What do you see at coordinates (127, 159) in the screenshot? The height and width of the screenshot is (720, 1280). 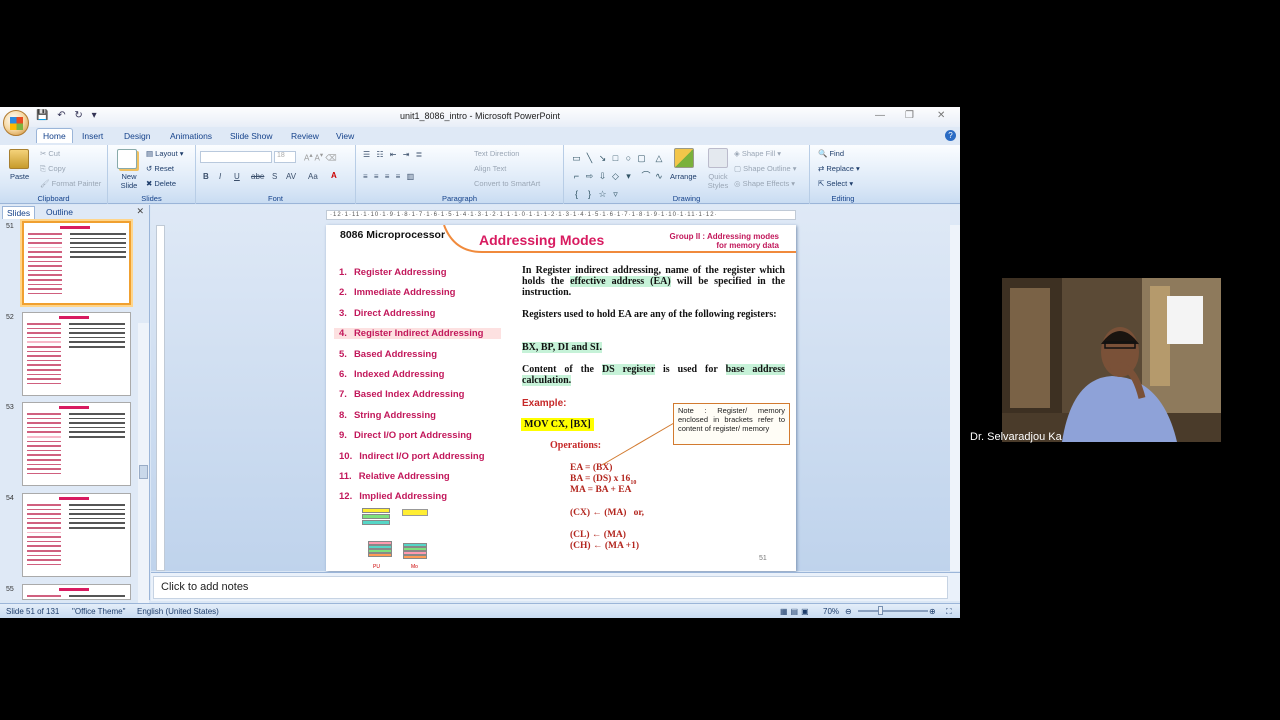 I see `new-slide-icon` at bounding box center [127, 159].